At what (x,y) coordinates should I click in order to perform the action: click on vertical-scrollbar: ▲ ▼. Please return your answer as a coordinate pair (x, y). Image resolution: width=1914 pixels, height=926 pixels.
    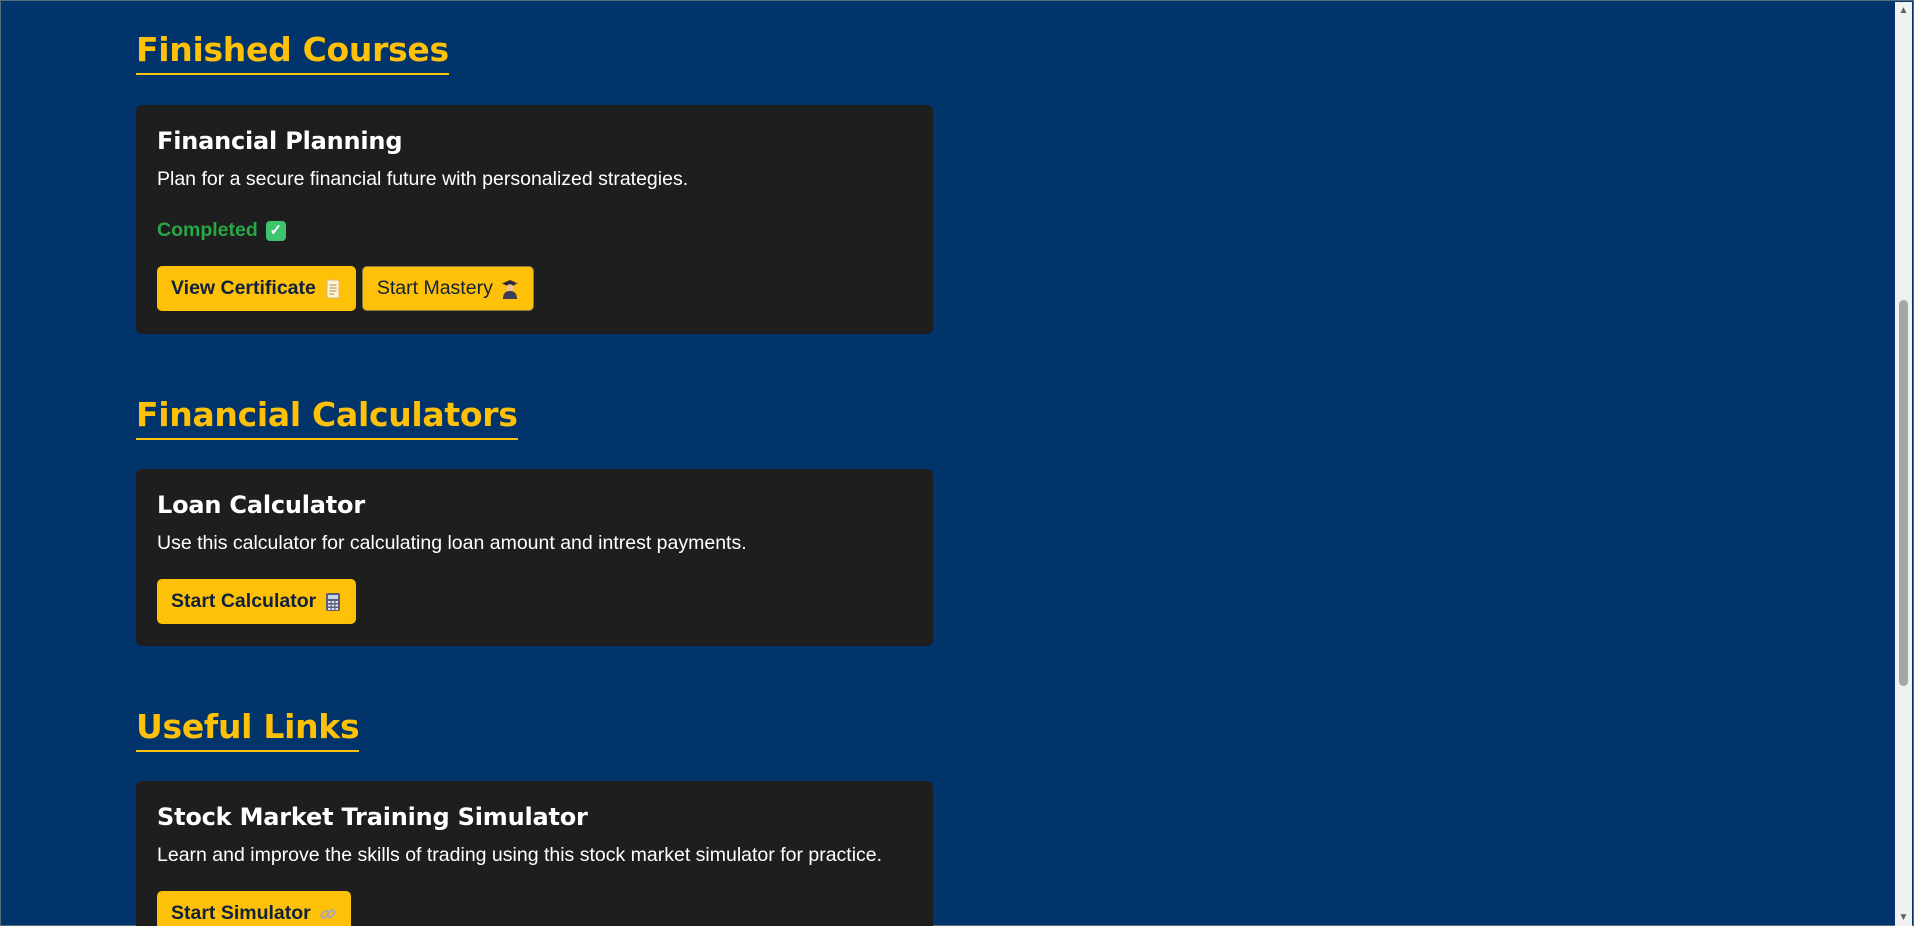
    Looking at the image, I should click on (1903, 464).